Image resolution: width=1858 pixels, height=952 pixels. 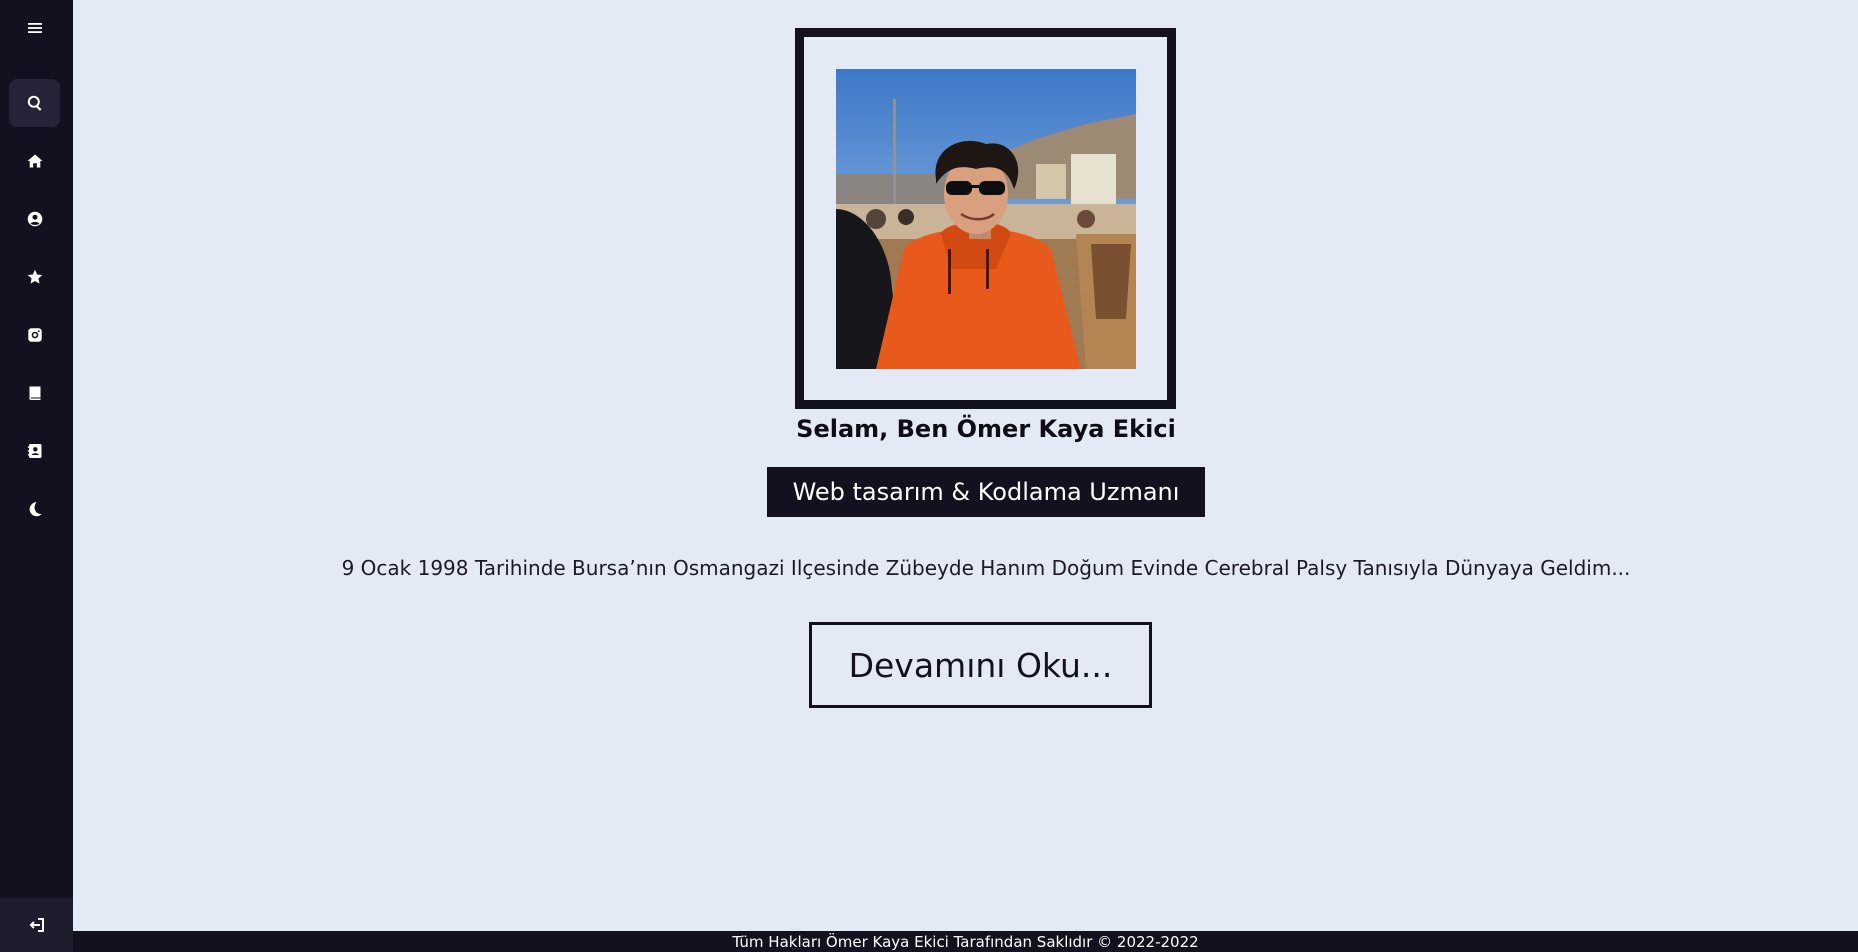 I want to click on moon-icon, so click(x=35, y=509).